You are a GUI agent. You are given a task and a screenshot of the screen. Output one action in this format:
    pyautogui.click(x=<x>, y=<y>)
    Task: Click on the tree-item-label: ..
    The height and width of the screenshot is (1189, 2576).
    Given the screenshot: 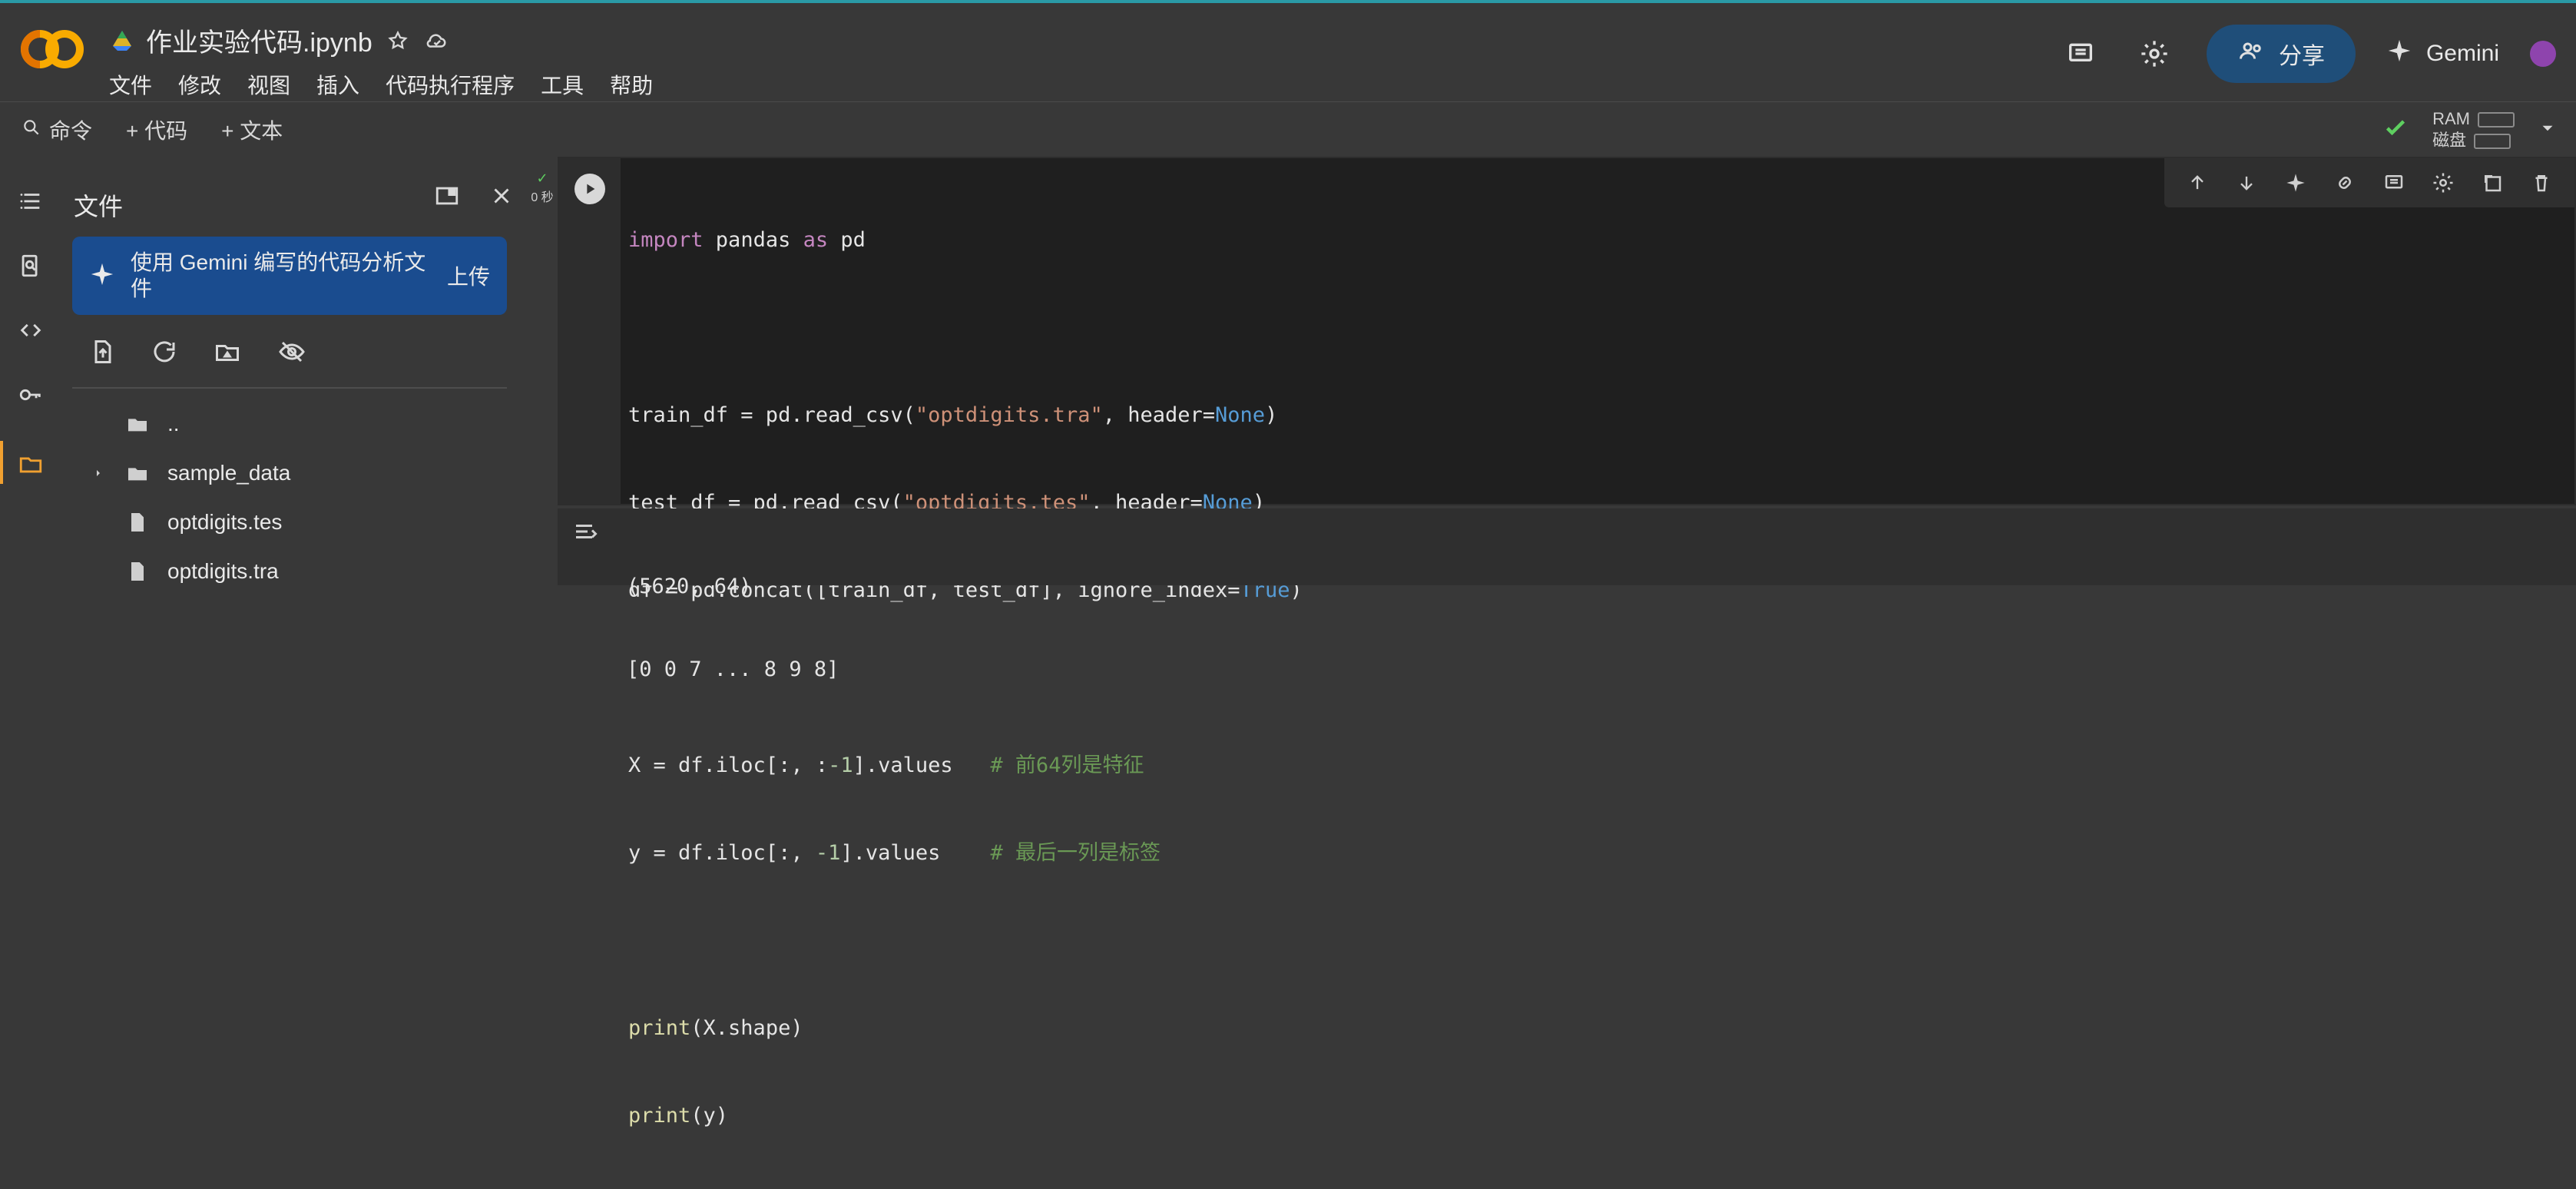 What is the action you would take?
    pyautogui.click(x=173, y=424)
    